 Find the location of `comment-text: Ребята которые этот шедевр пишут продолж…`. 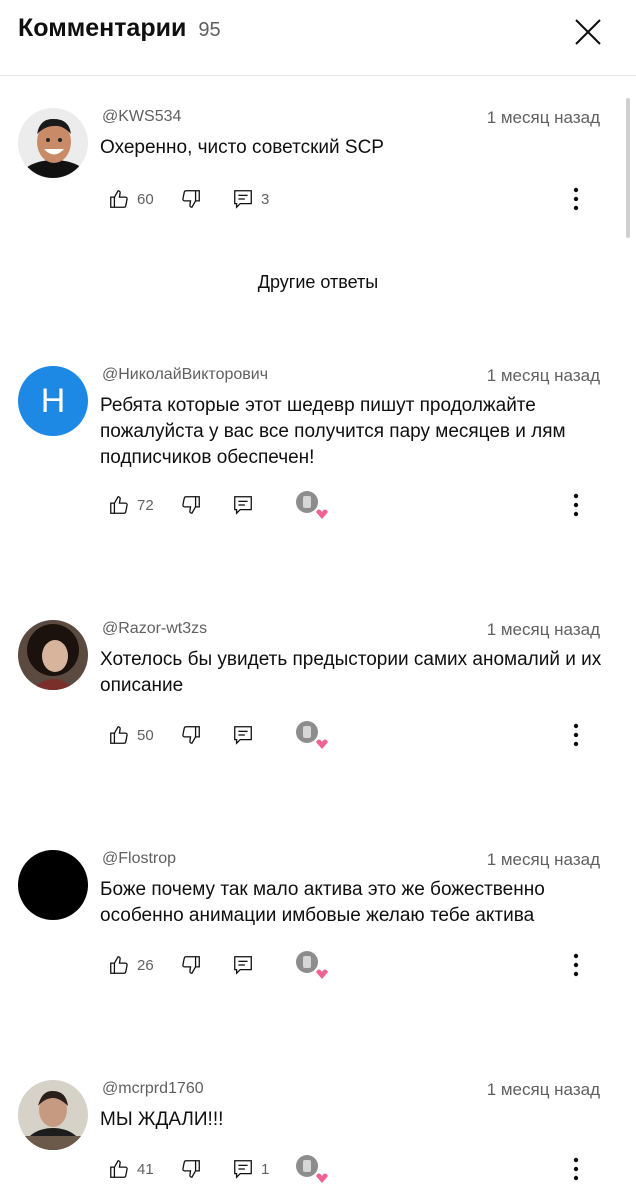

comment-text: Ребята которые этот шедевр пишут продолж… is located at coordinates (333, 431).